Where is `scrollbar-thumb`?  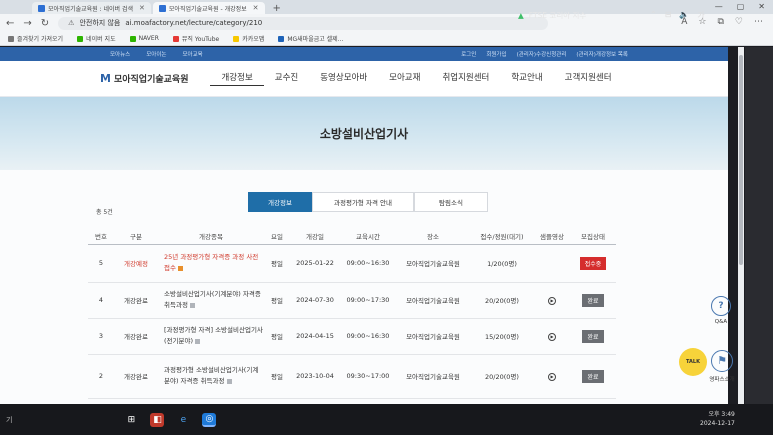
scrollbar-thumb is located at coordinates (741, 160).